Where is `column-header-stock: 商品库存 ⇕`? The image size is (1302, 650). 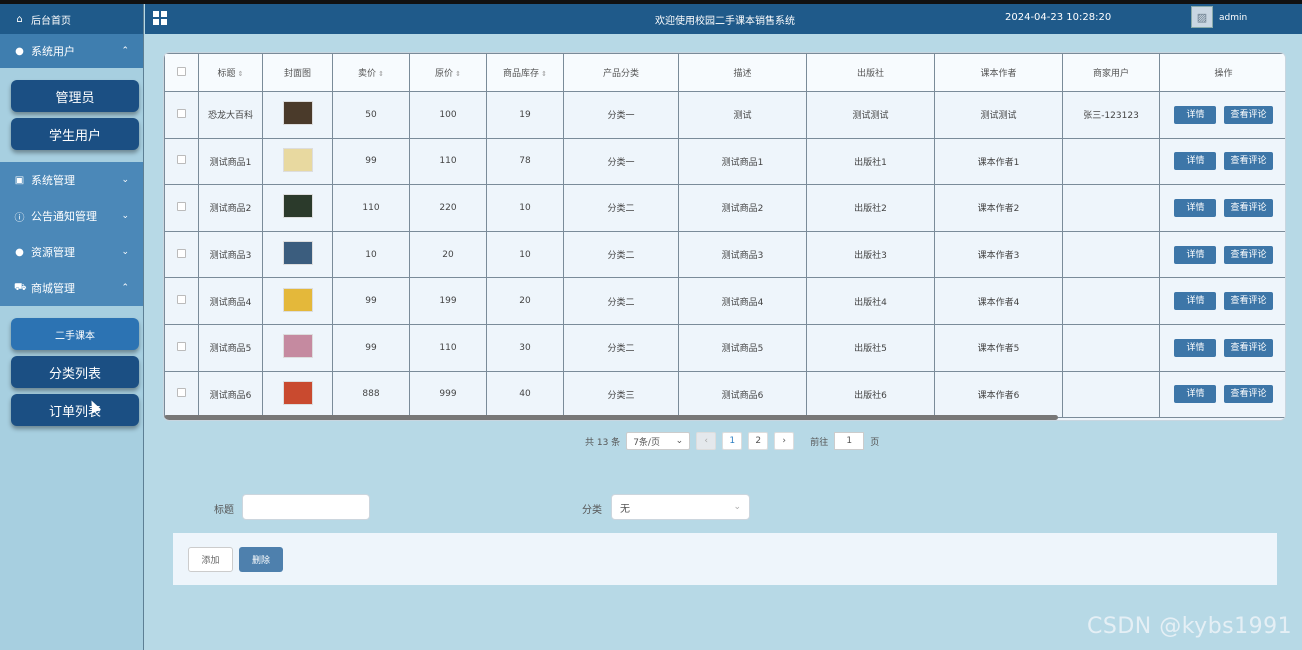
column-header-stock: 商品库存 ⇕ is located at coordinates (525, 72).